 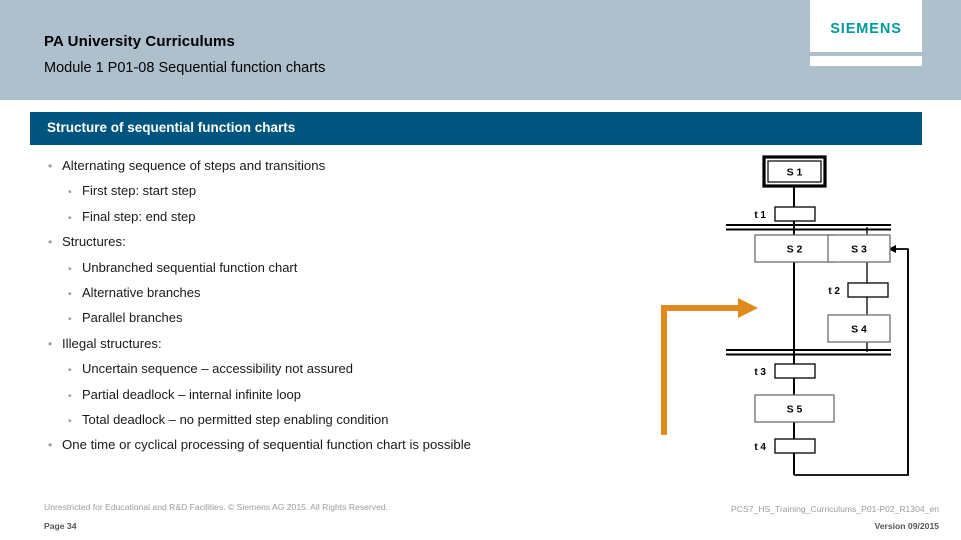 I want to click on sfc-step-s5: S 5, so click(x=794, y=408).